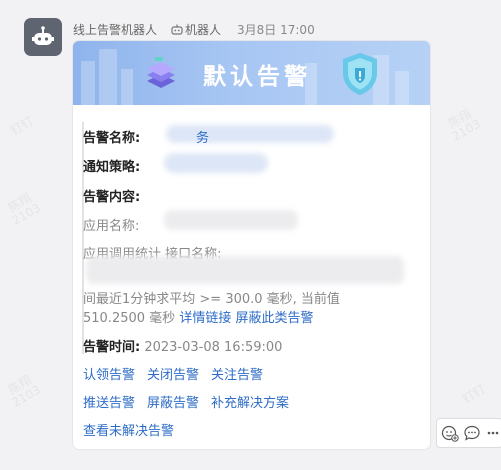  I want to click on current-value: 510.2500 毫秒, so click(129, 318).